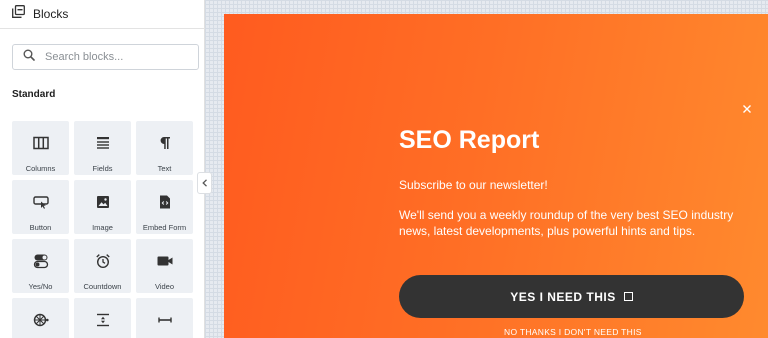 The image size is (768, 338). What do you see at coordinates (40, 168) in the screenshot?
I see `block-label: Columns` at bounding box center [40, 168].